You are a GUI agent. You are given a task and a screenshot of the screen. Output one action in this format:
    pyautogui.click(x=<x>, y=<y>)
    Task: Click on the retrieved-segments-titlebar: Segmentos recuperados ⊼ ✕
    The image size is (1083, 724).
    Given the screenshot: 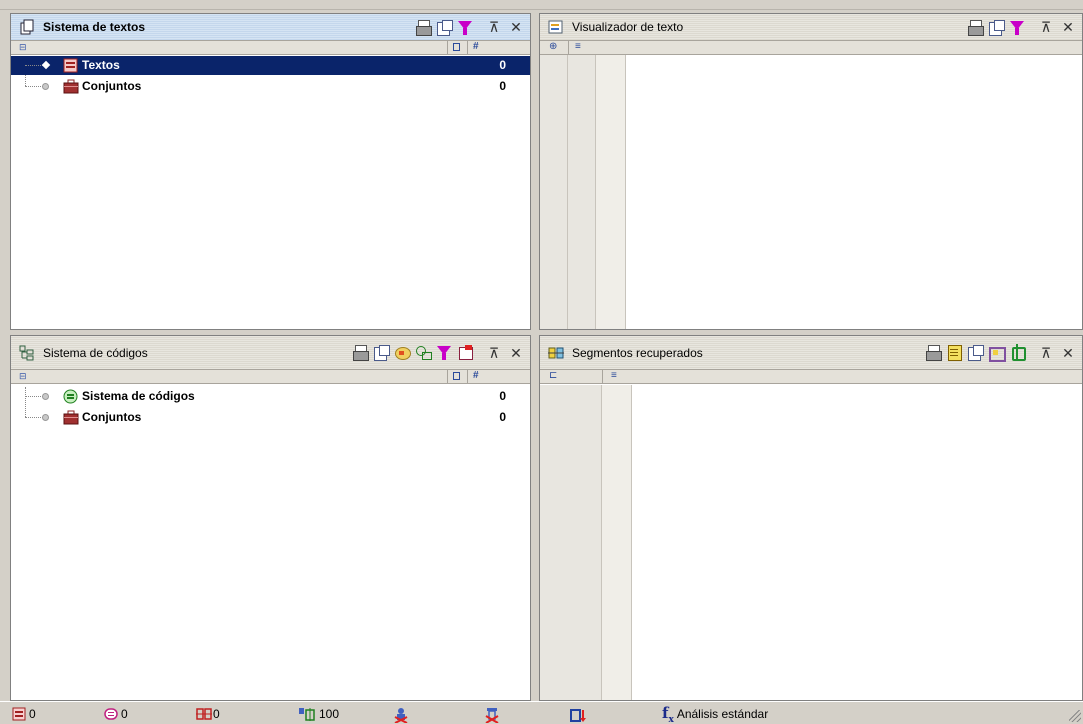 What is the action you would take?
    pyautogui.click(x=811, y=353)
    